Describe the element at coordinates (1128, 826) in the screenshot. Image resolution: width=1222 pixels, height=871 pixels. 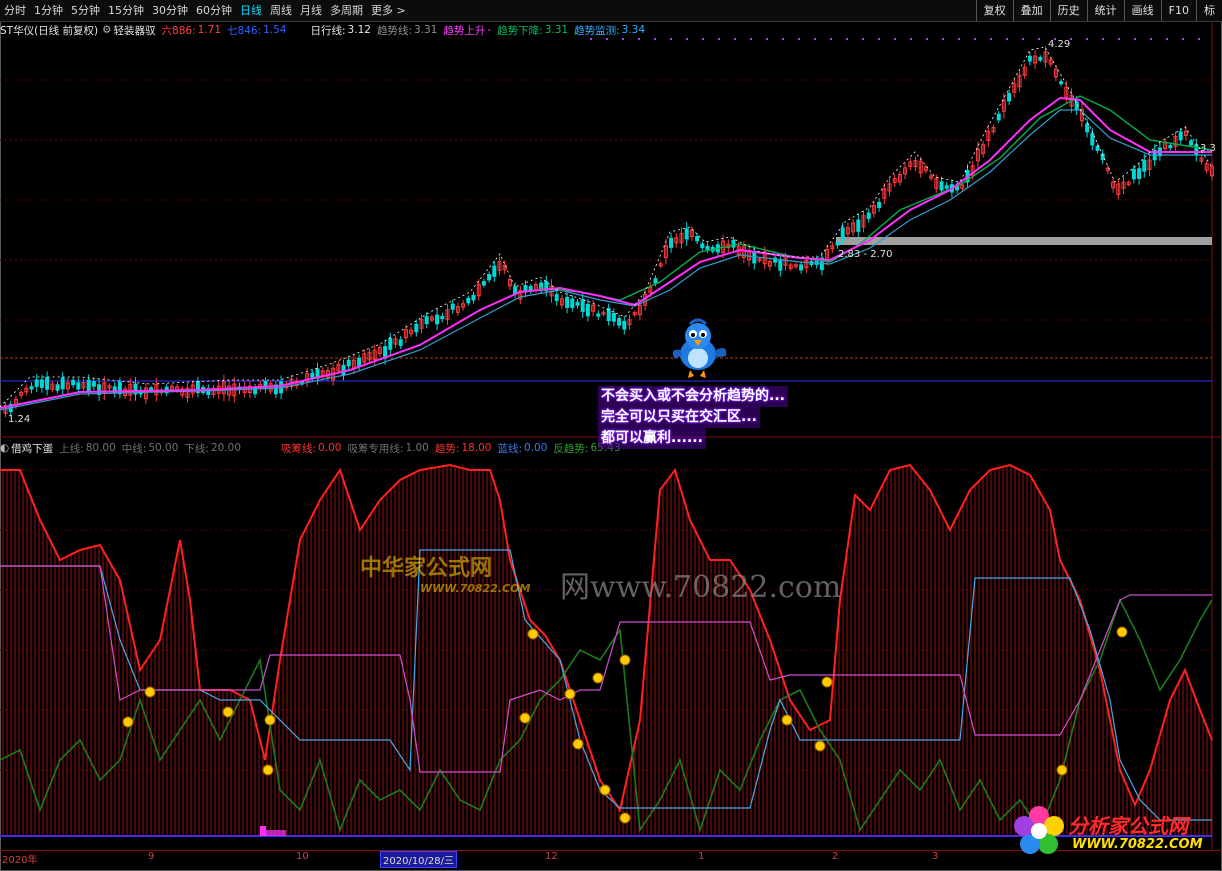
I see `logo-cn-text: 分析家公式网` at that location.